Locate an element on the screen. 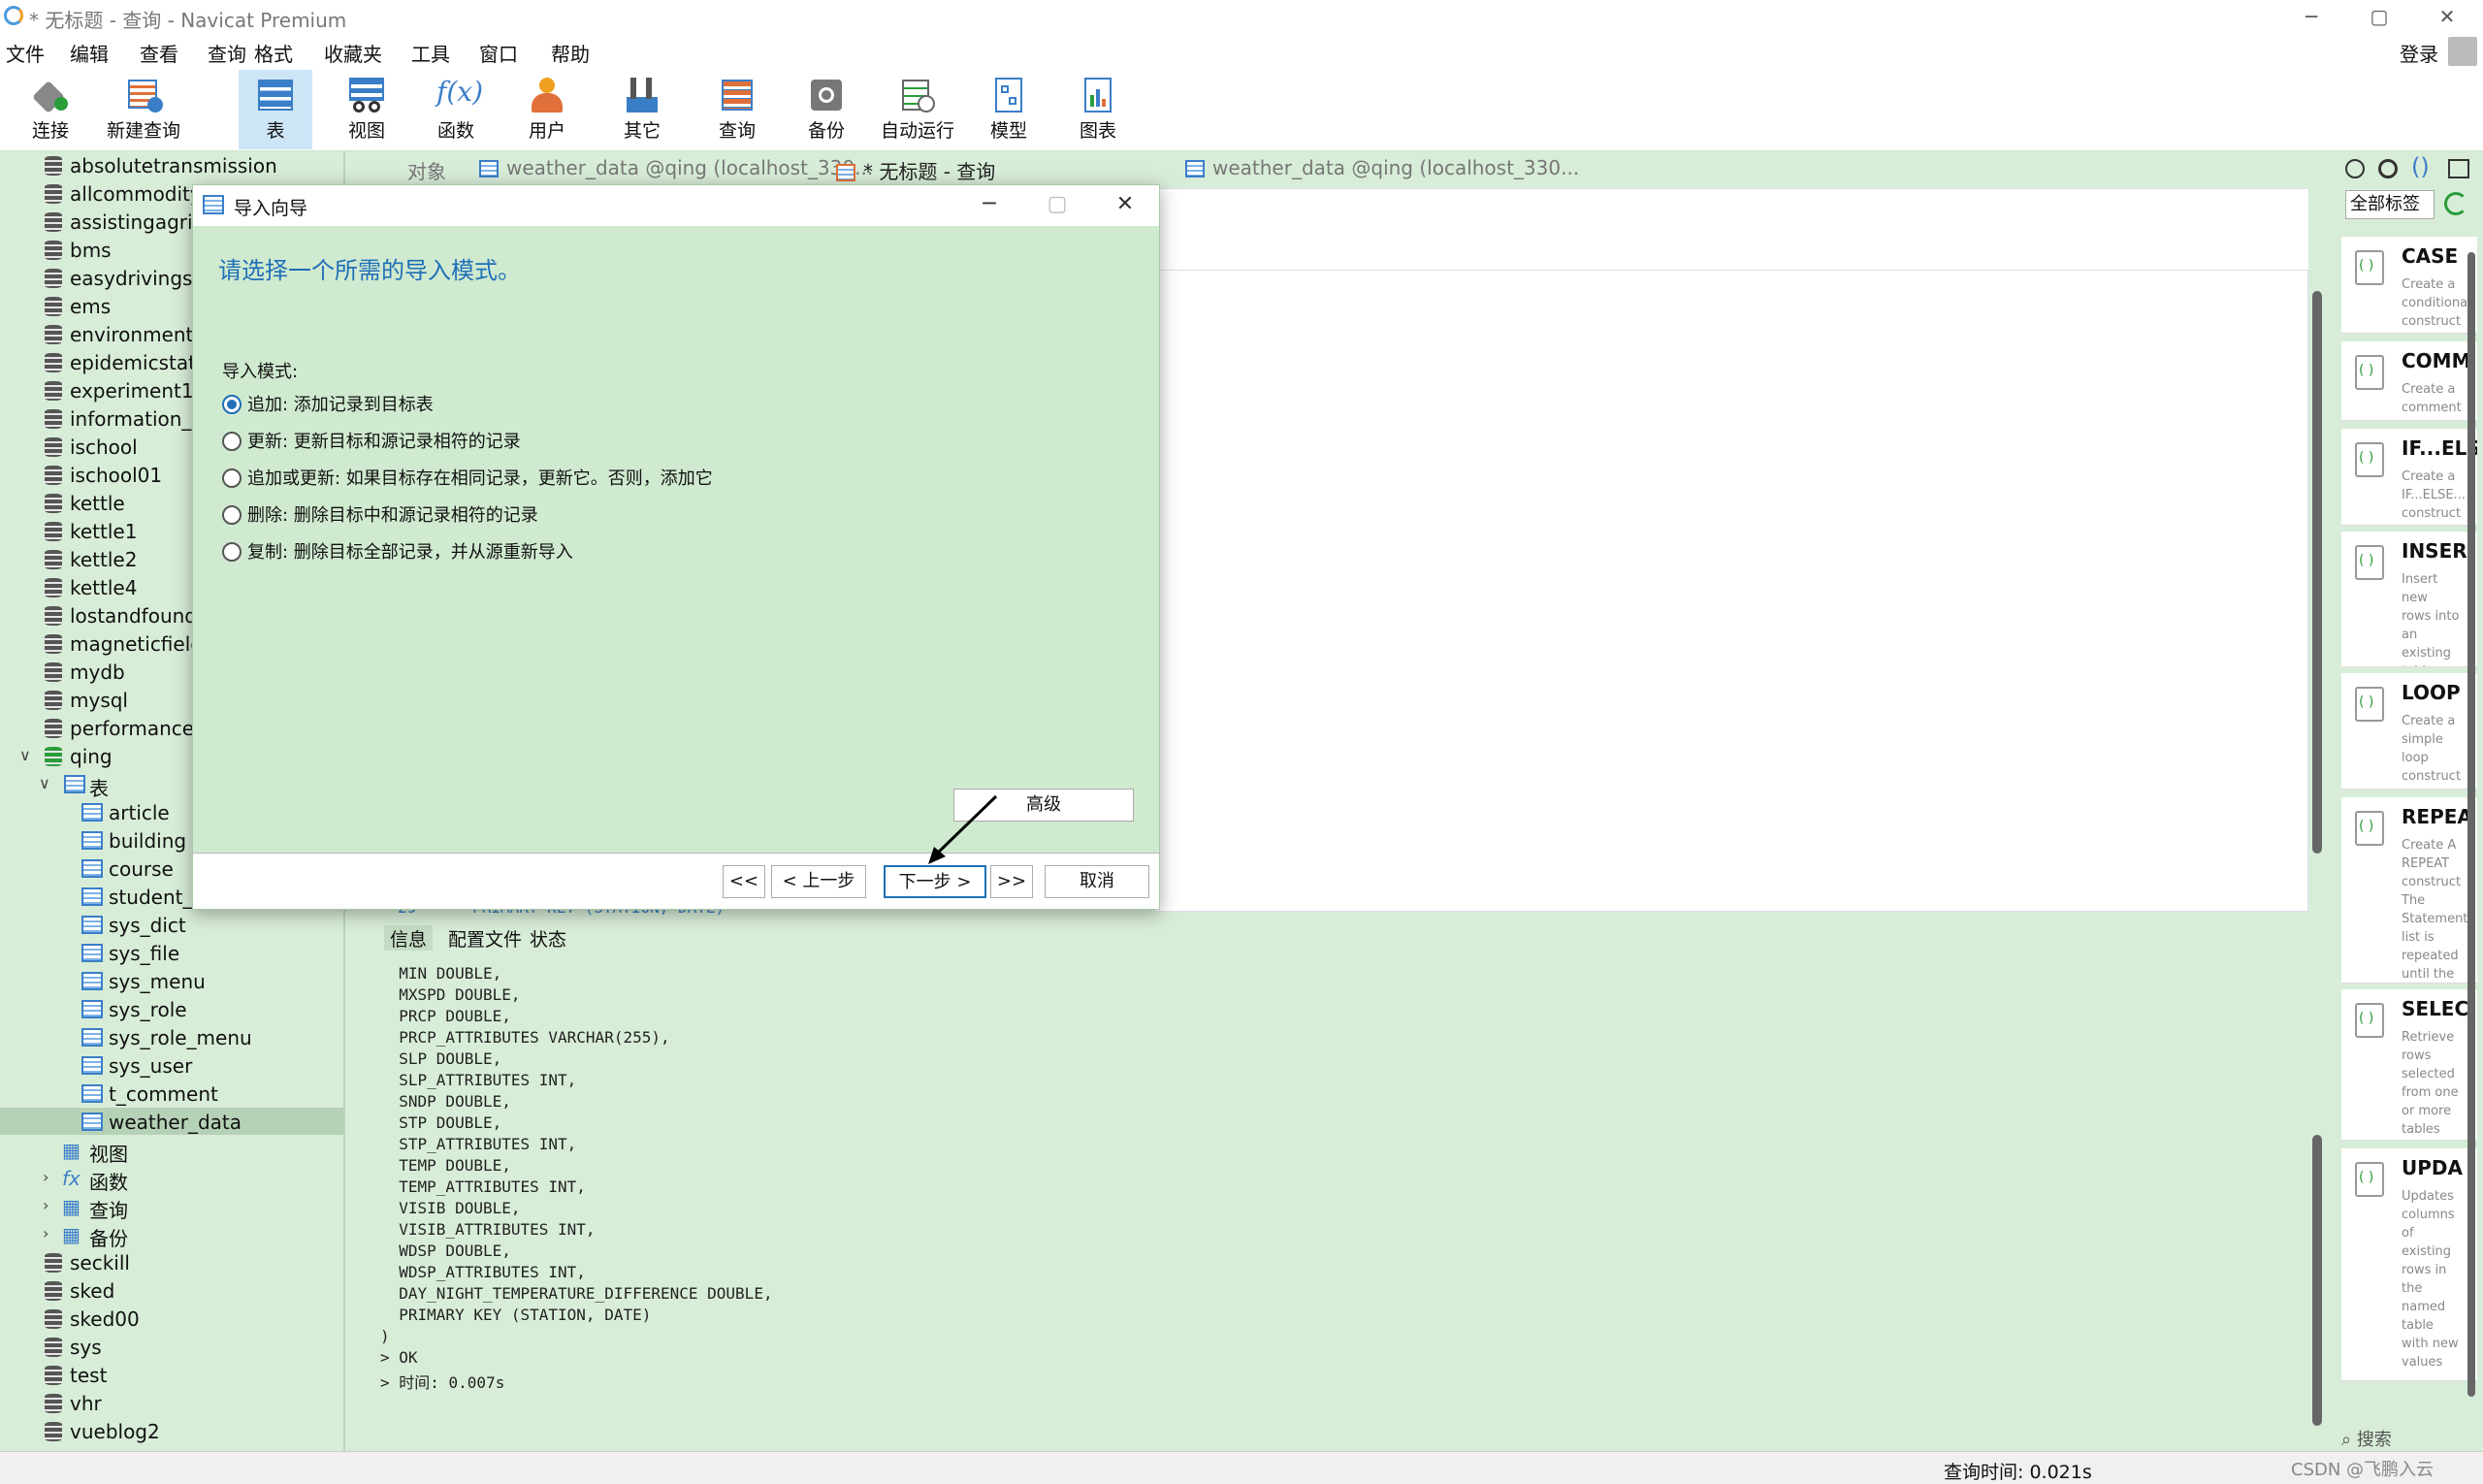 This screenshot has width=2483, height=1484. output-line: > OK is located at coordinates (399, 1357).